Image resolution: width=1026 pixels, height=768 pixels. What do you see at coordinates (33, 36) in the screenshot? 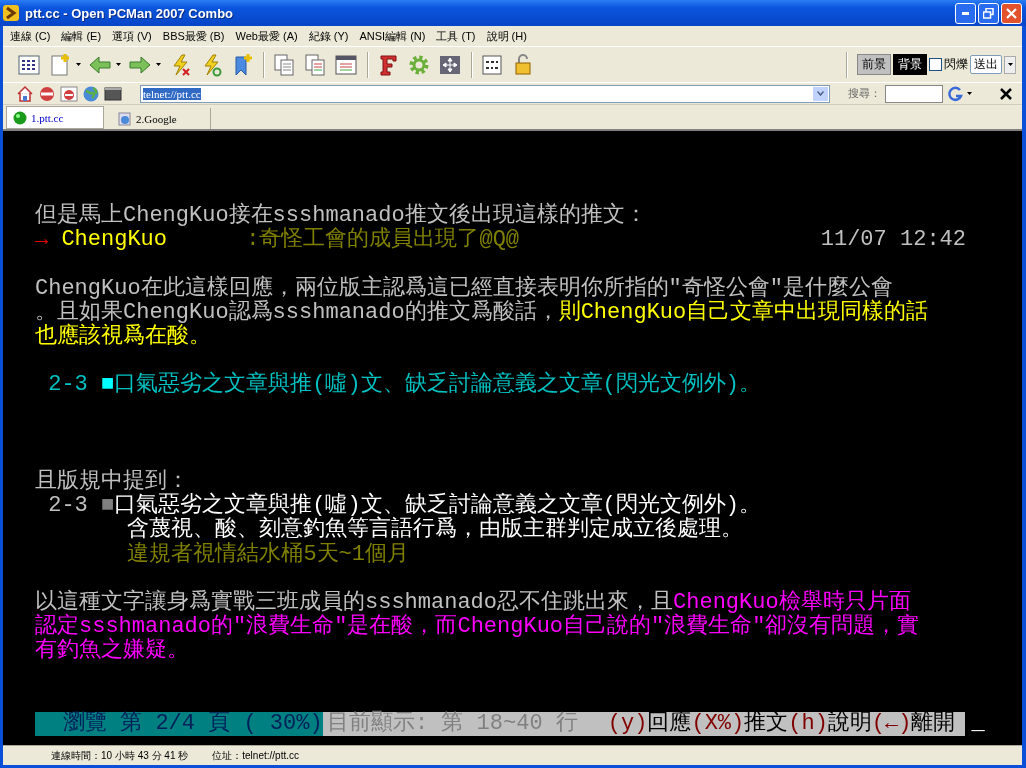
I see `menu-item: 連線 (C)` at bounding box center [33, 36].